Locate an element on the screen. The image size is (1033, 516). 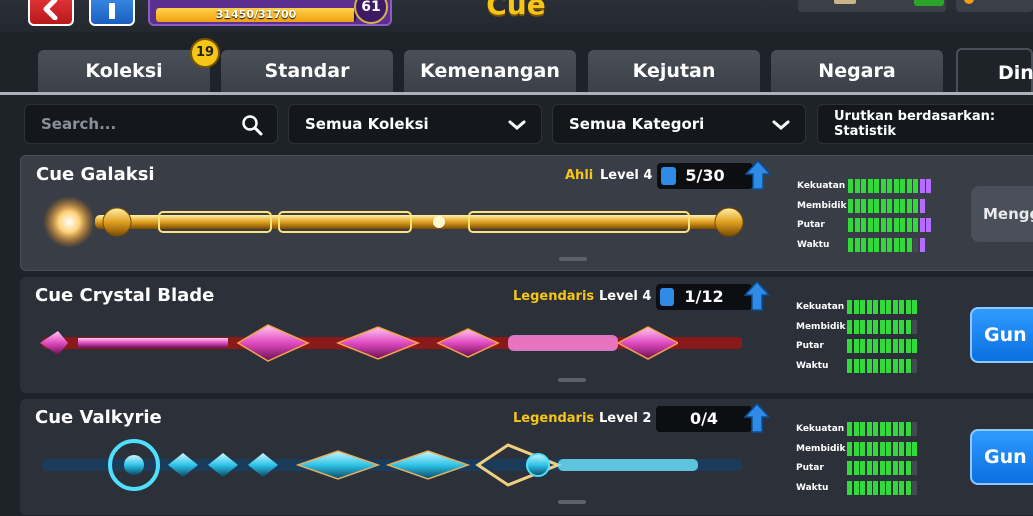
cue-level: Level 2 is located at coordinates (625, 418).